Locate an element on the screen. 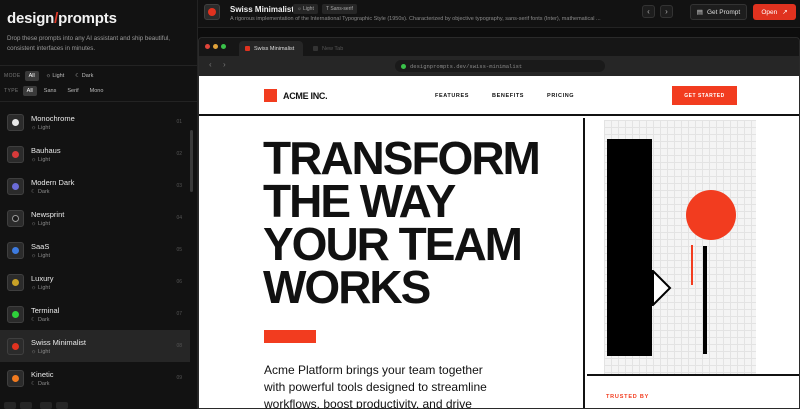 The width and height of the screenshot is (800, 409). type-filter: TYPE All Sans Serif Mono is located at coordinates (55, 91).